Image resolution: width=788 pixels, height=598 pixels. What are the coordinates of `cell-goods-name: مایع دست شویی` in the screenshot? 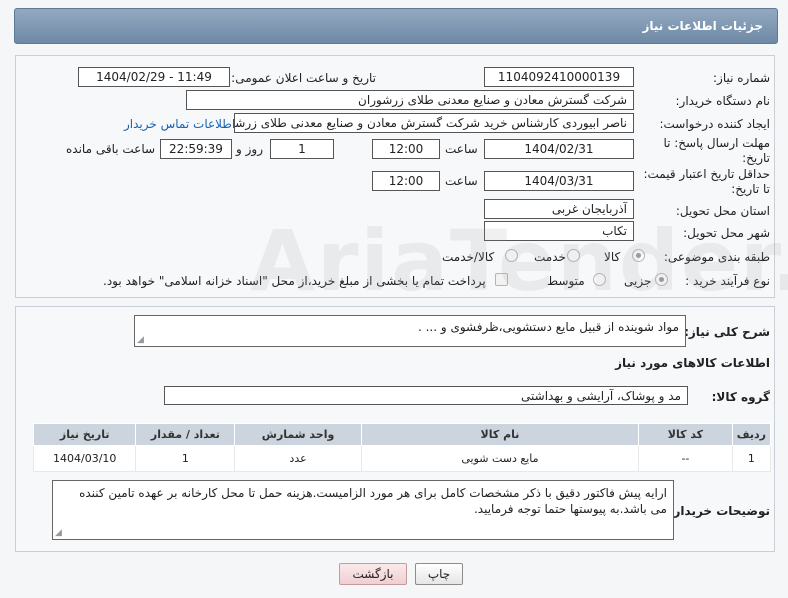 It's located at (500, 458).